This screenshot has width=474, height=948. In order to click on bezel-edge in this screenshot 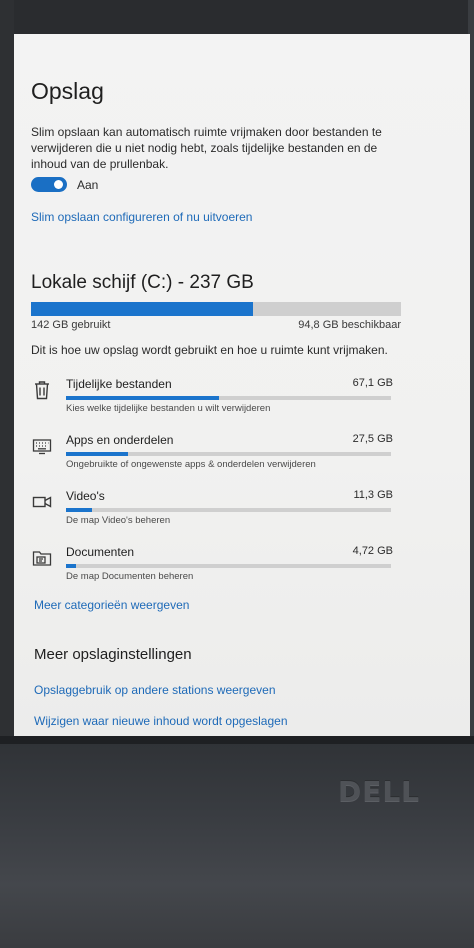, I will do `click(237, 740)`.